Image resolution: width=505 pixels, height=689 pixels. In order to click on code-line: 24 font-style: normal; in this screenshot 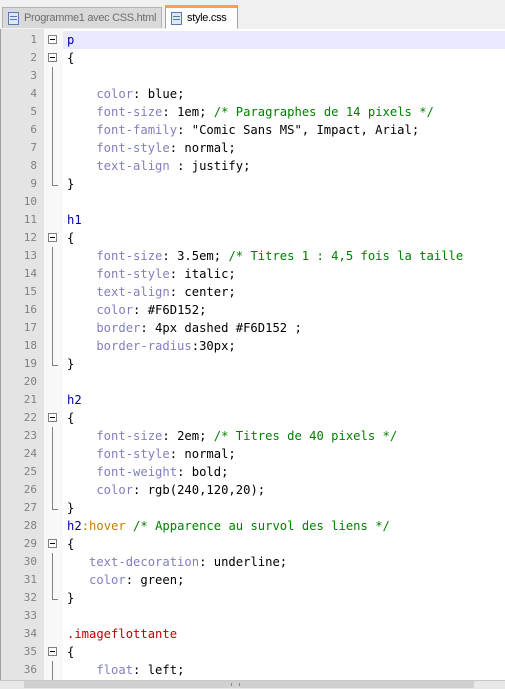, I will do `click(253, 454)`.